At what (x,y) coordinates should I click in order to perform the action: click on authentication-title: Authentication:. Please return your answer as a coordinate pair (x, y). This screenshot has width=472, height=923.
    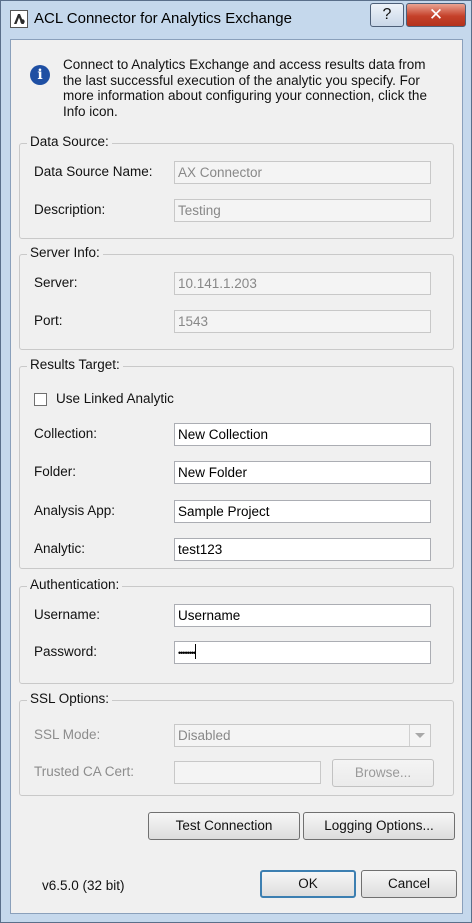
    Looking at the image, I should click on (75, 584).